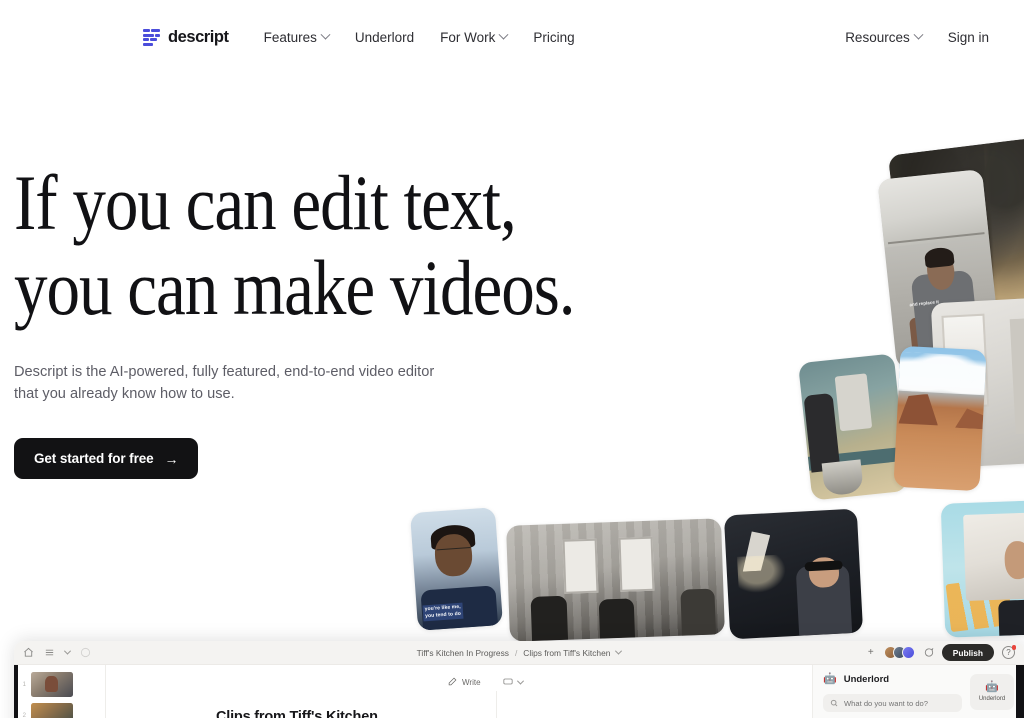 This screenshot has width=1024, height=718. I want to click on nav-label: Pricing, so click(554, 37).